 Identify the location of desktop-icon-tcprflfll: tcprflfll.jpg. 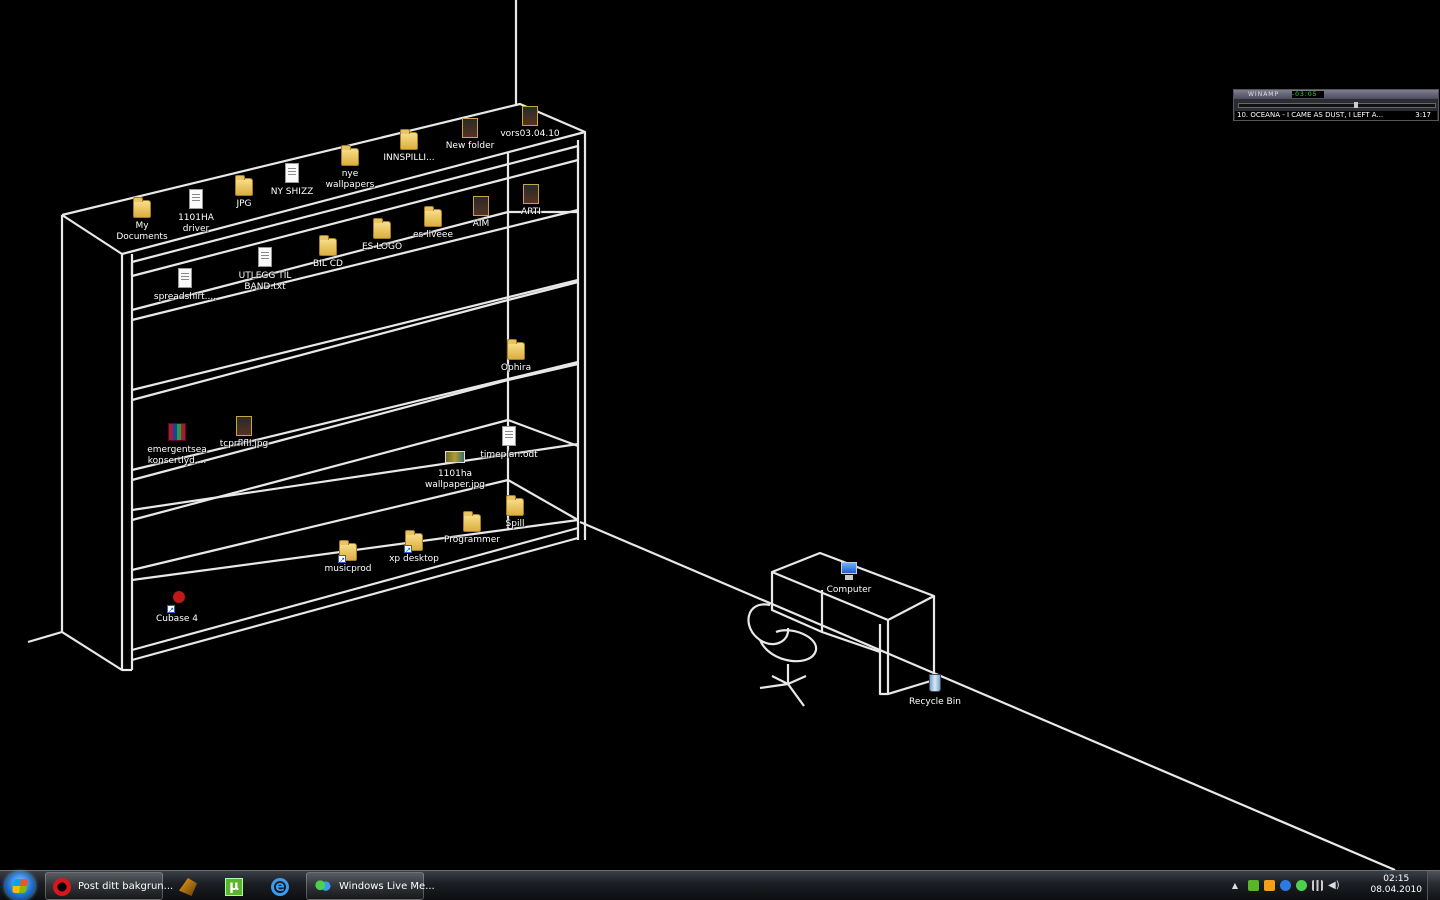
(244, 432).